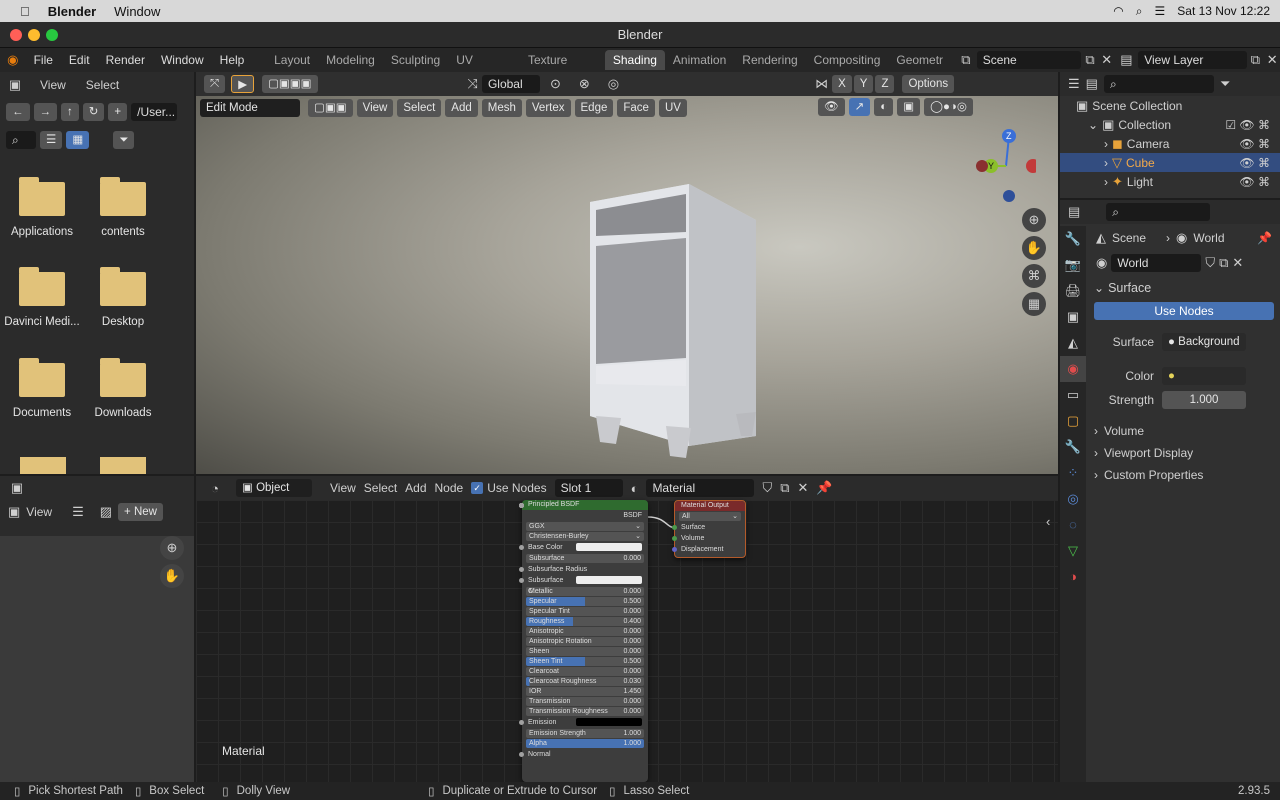 The image size is (1280, 800). Describe the element at coordinates (123, 207) in the screenshot. I see `folder-contents: contents` at that location.